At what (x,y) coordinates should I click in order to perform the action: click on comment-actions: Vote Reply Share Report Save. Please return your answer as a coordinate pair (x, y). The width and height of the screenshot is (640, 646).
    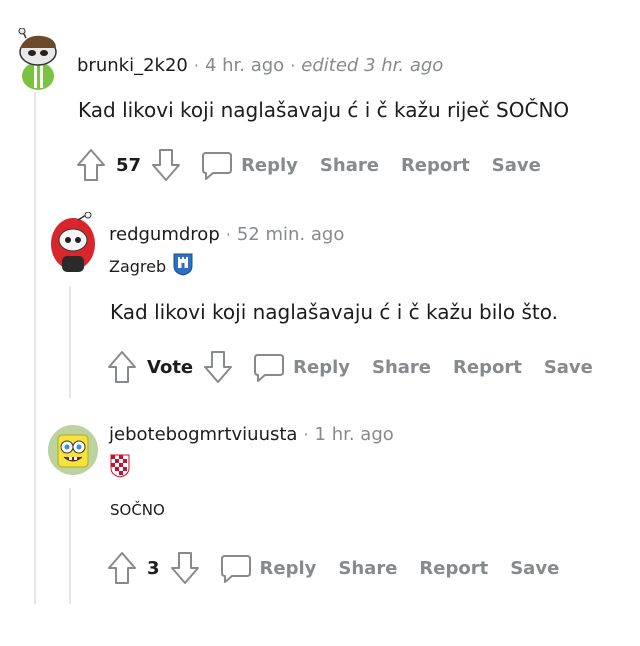
    Looking at the image, I should click on (350, 367).